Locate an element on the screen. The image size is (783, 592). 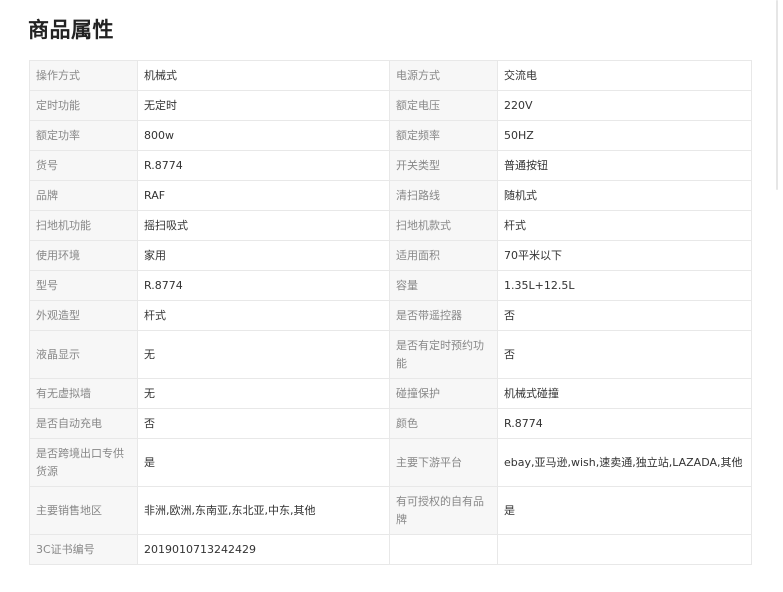
table-row: 3C证书编号 2019010713242429 is located at coordinates (390, 549).